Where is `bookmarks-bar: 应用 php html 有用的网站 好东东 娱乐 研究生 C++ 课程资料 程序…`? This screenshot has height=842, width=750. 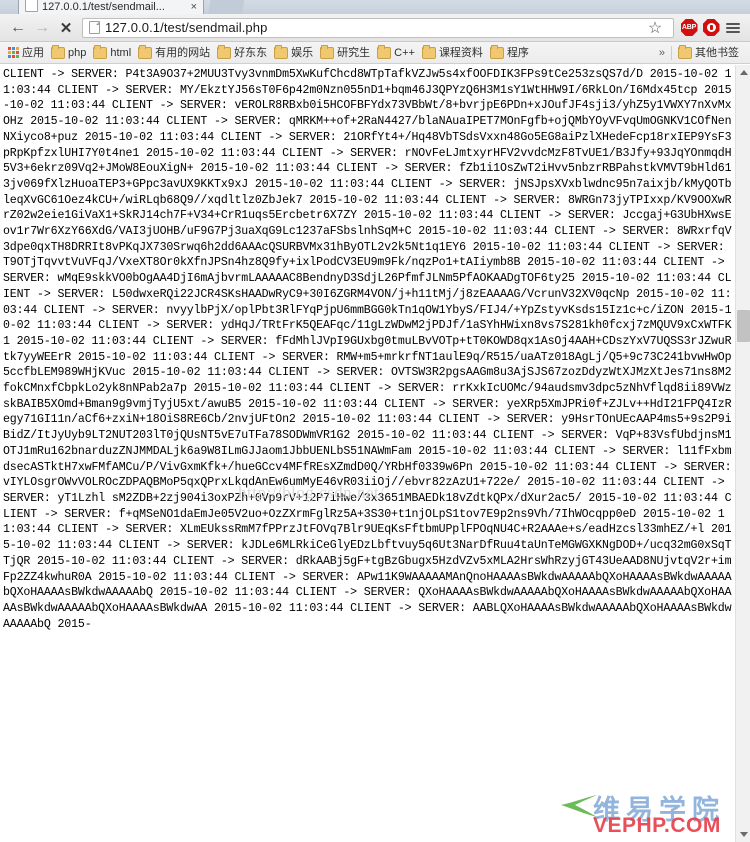
bookmarks-bar: 应用 php html 有用的网站 好东东 娱乐 研究生 C++ 课程资料 程序… is located at coordinates (375, 53).